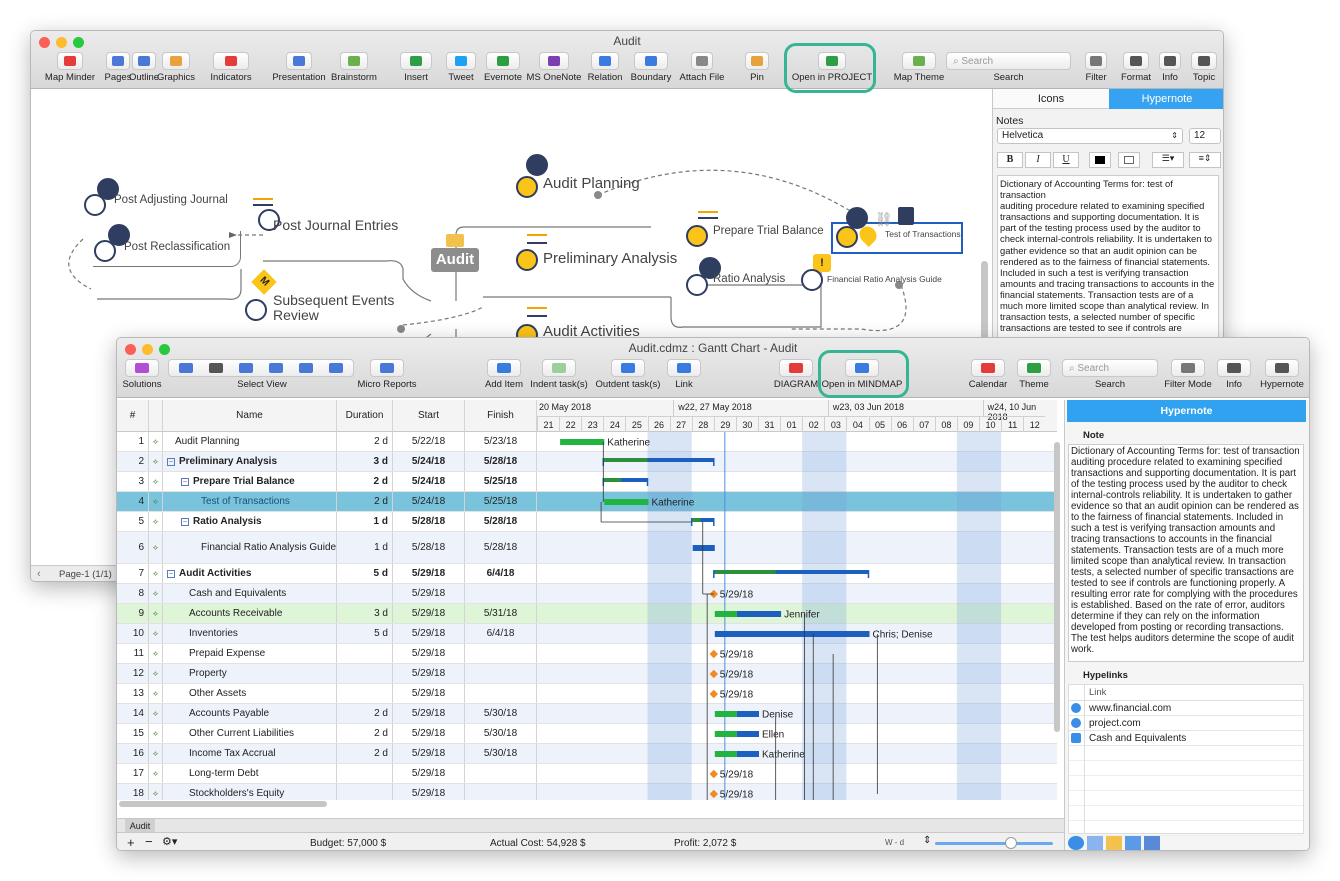  Describe the element at coordinates (299, 67) in the screenshot. I see `presentation-button: Presentation` at that location.